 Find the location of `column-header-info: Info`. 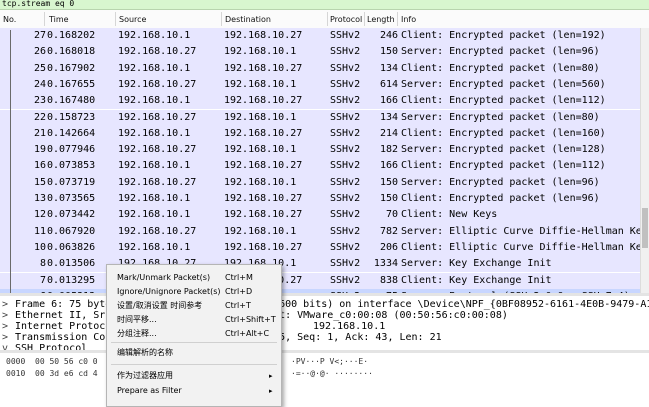

column-header-info: Info is located at coordinates (408, 19).